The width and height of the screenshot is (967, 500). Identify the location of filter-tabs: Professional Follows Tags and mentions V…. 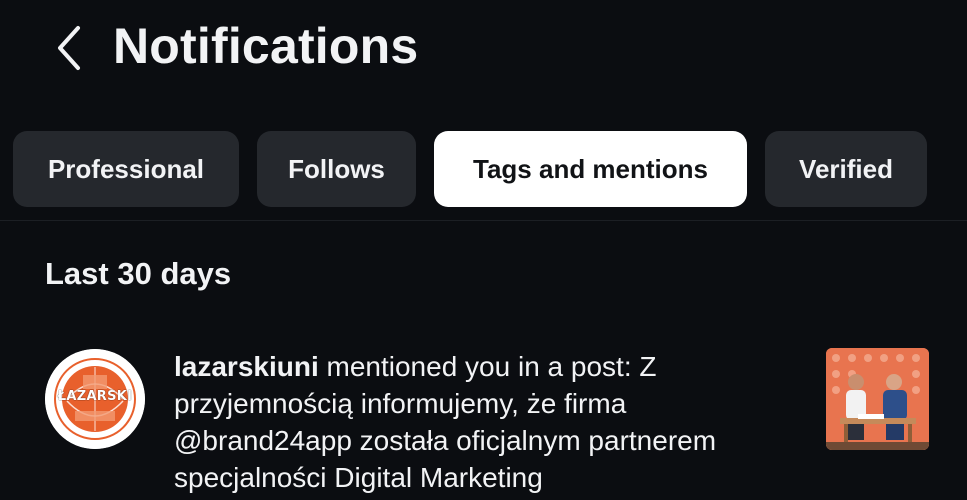
(470, 169).